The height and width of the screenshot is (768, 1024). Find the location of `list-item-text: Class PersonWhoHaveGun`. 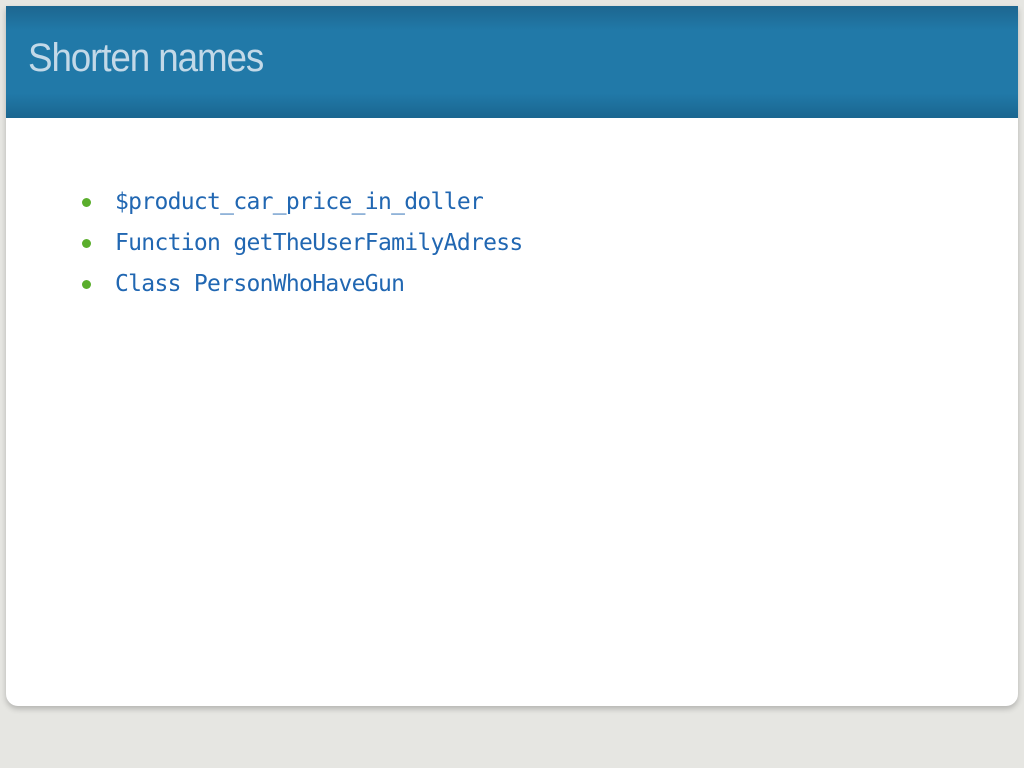

list-item-text: Class PersonWhoHaveGun is located at coordinates (260, 284).